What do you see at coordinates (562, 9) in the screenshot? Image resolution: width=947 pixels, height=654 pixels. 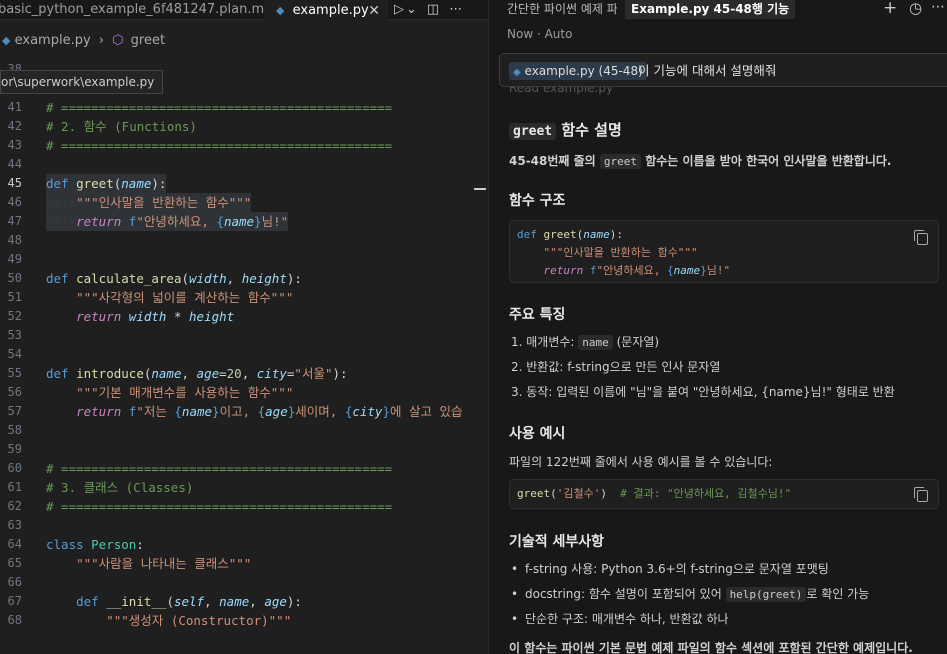 I see `chat-tab-previous: 간단한 파이썬 예제 파` at bounding box center [562, 9].